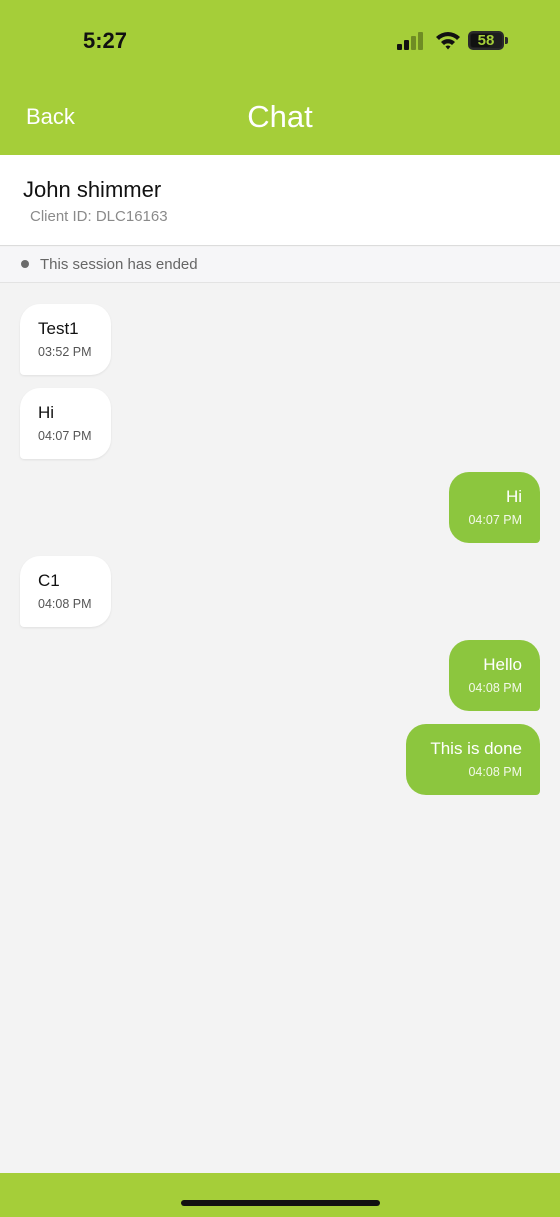 The image size is (560, 1217). Describe the element at coordinates (506, 40) in the screenshot. I see `battery-cap` at that location.